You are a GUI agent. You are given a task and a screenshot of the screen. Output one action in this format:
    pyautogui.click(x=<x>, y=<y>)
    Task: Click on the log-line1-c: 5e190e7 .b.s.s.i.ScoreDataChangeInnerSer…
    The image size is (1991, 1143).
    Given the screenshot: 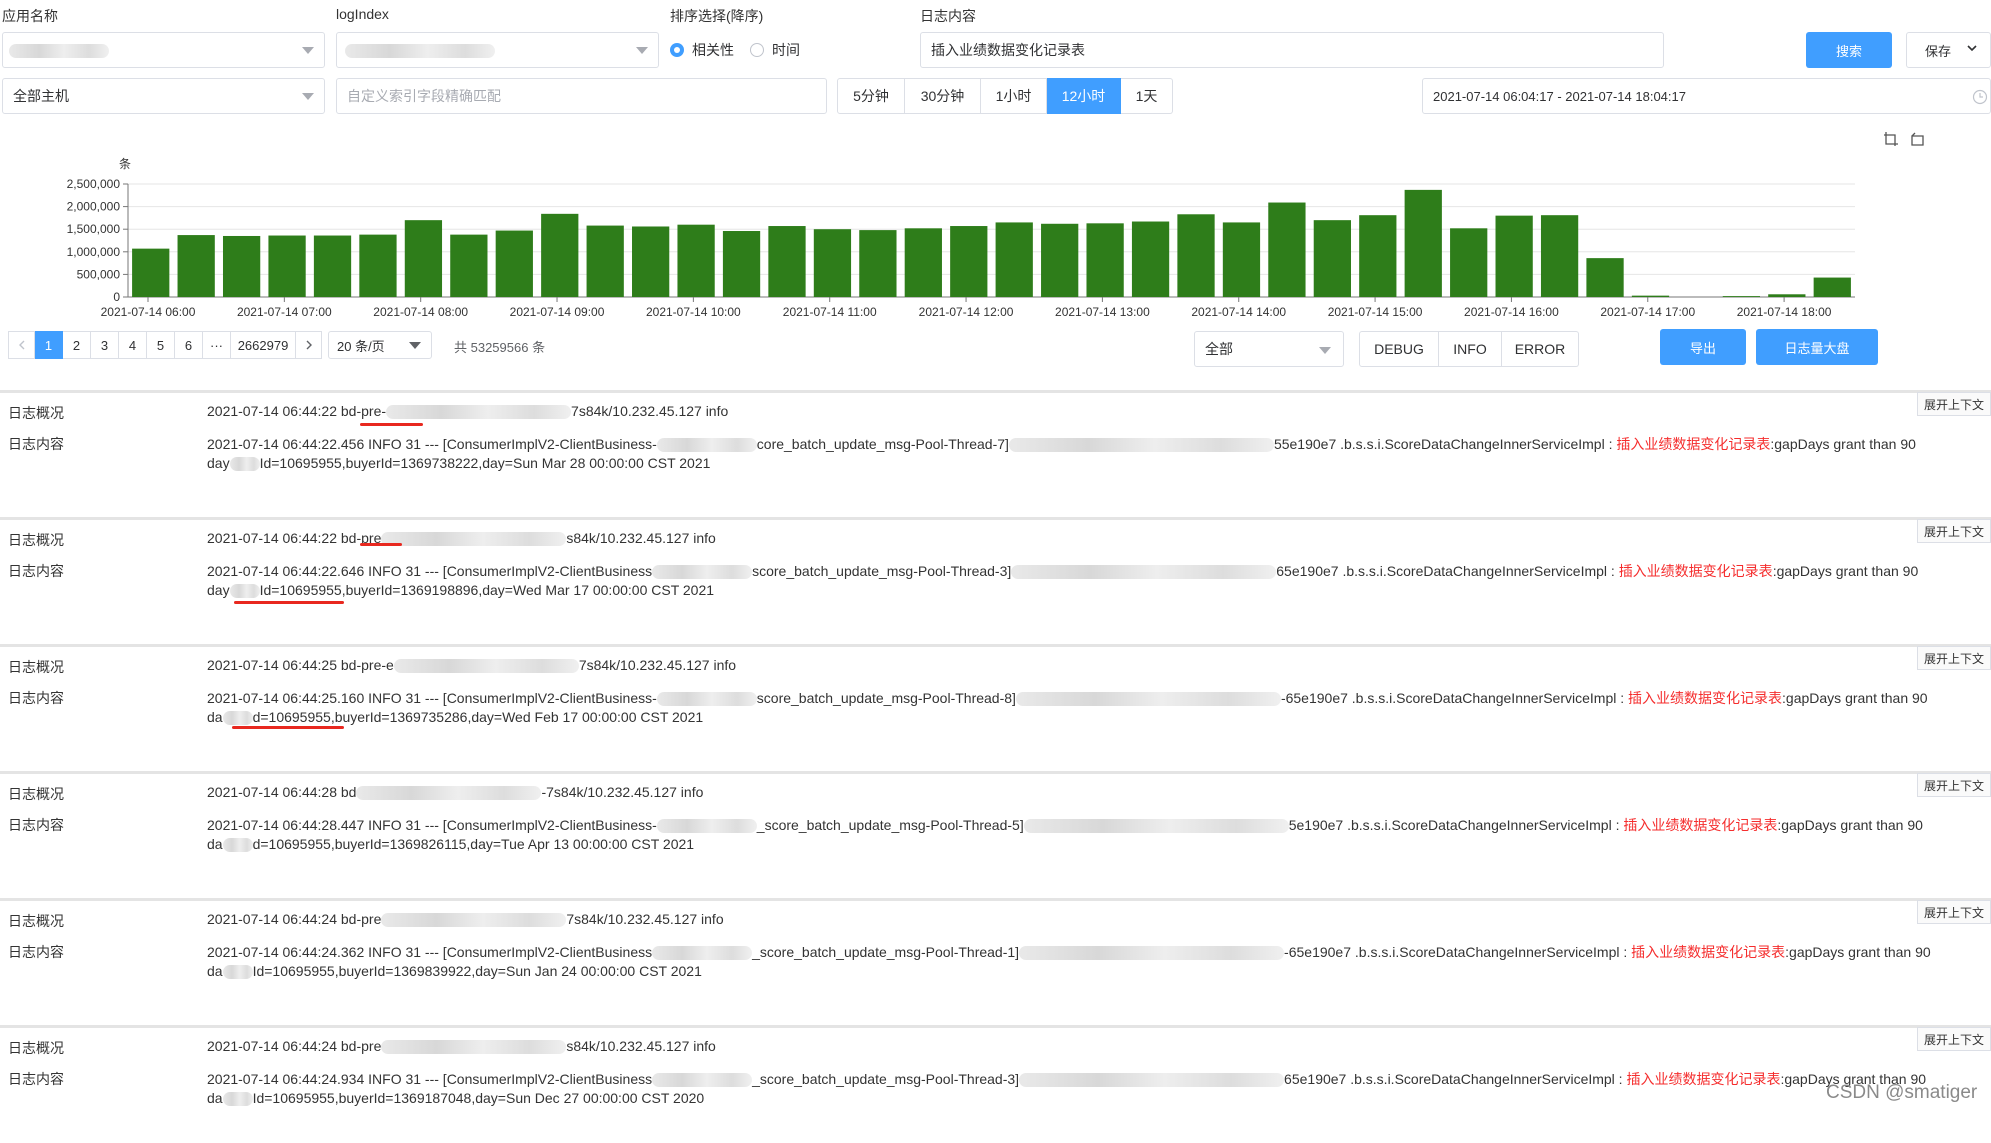 What is the action you would take?
    pyautogui.click(x=1456, y=825)
    